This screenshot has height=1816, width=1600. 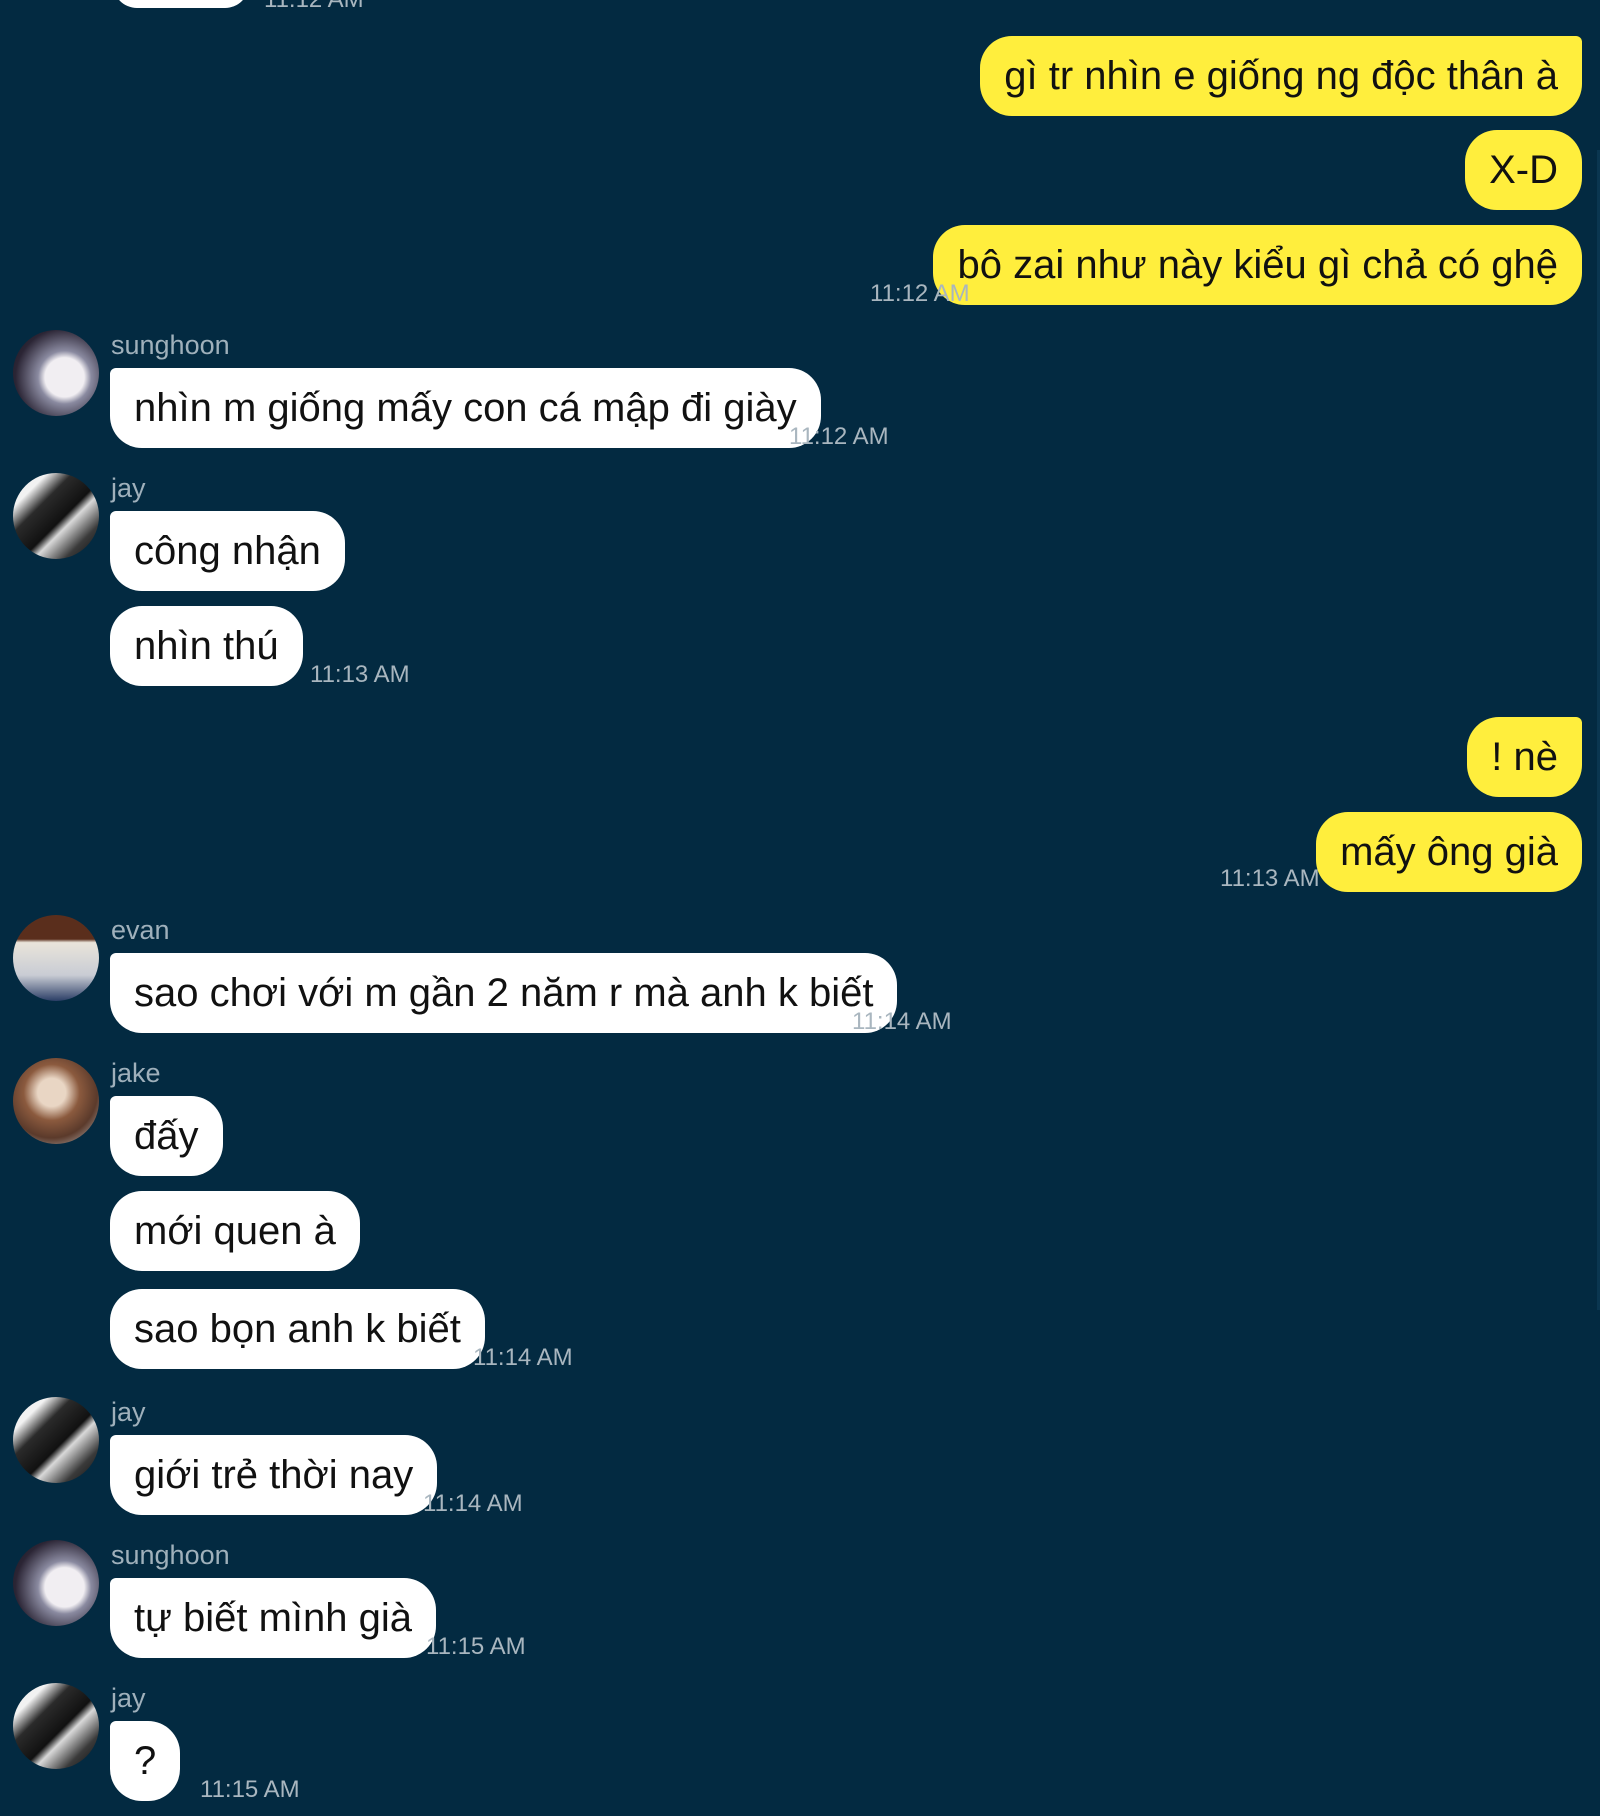 What do you see at coordinates (1523, 170) in the screenshot?
I see `outgoing-message-bubble: X-D` at bounding box center [1523, 170].